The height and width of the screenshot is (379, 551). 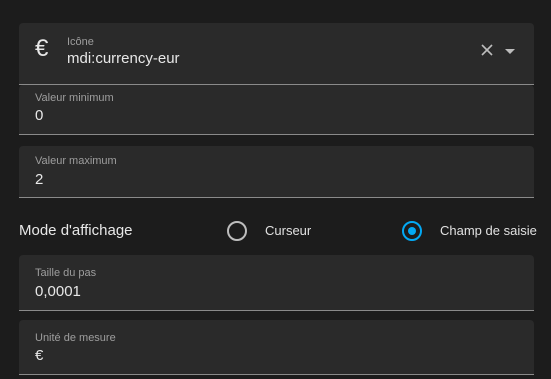 What do you see at coordinates (276, 110) in the screenshot?
I see `min-value-field: Valeur minimum 0` at bounding box center [276, 110].